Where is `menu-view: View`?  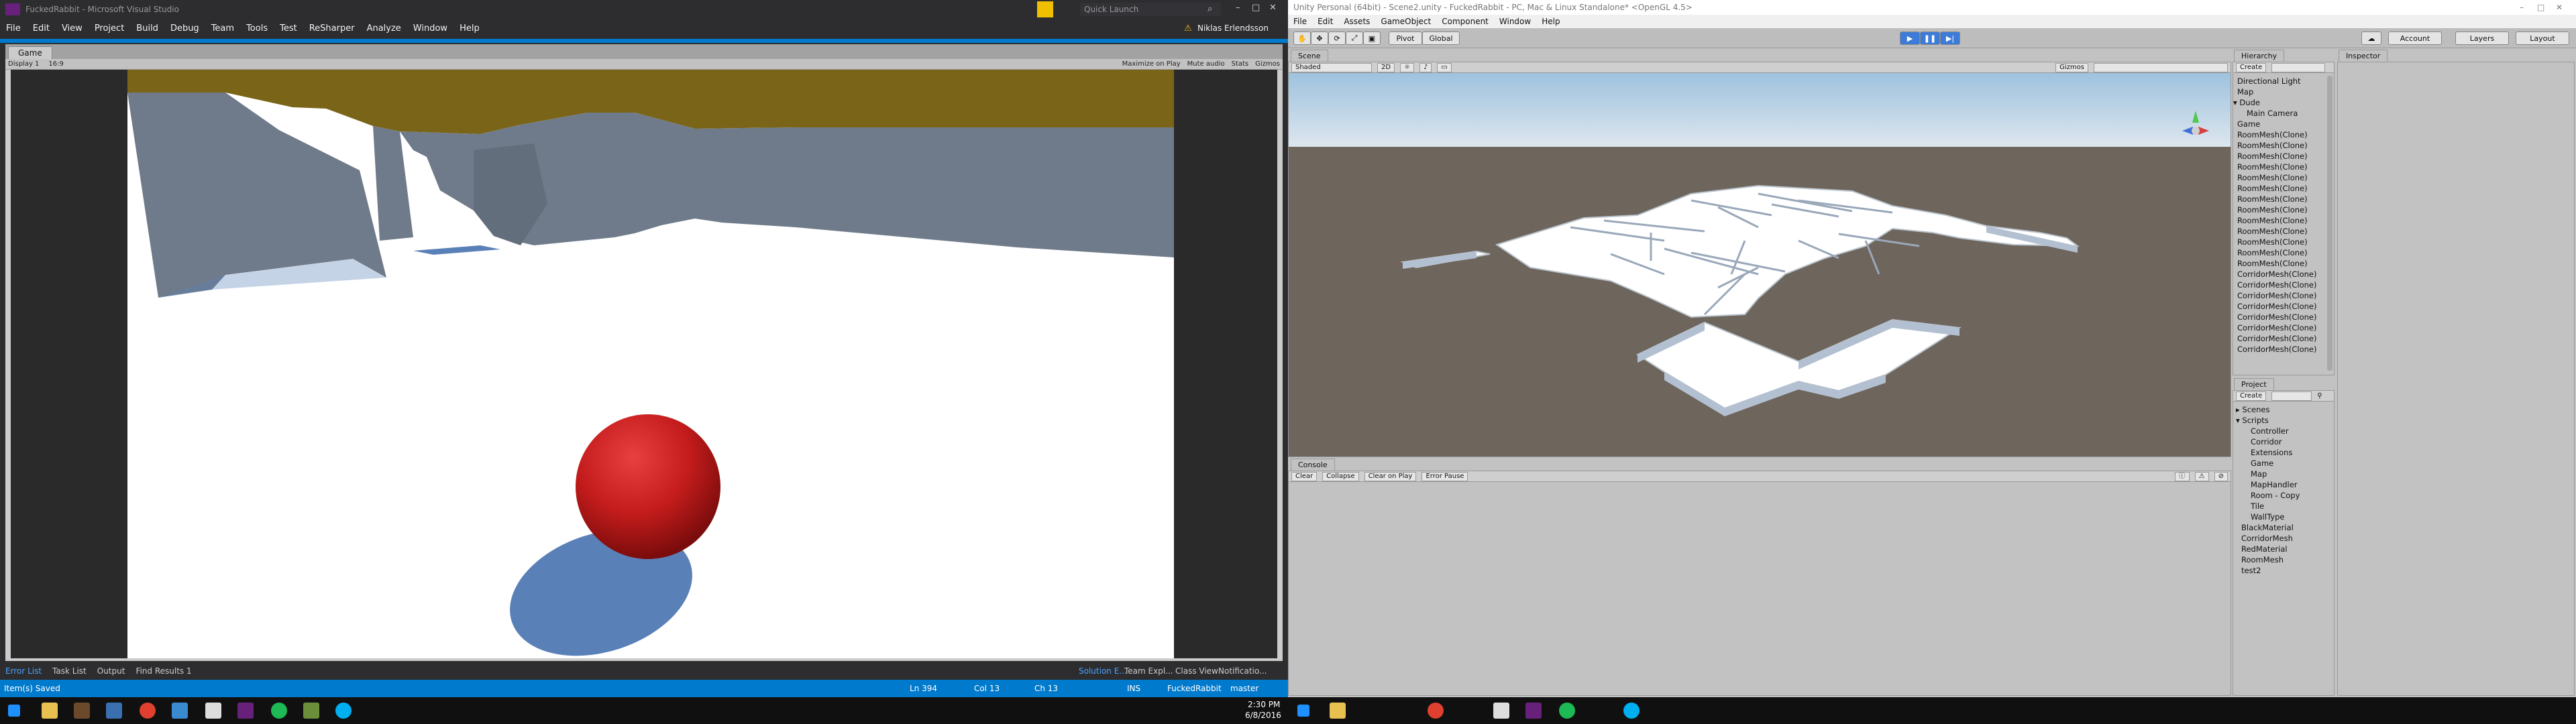
menu-view: View is located at coordinates (72, 28).